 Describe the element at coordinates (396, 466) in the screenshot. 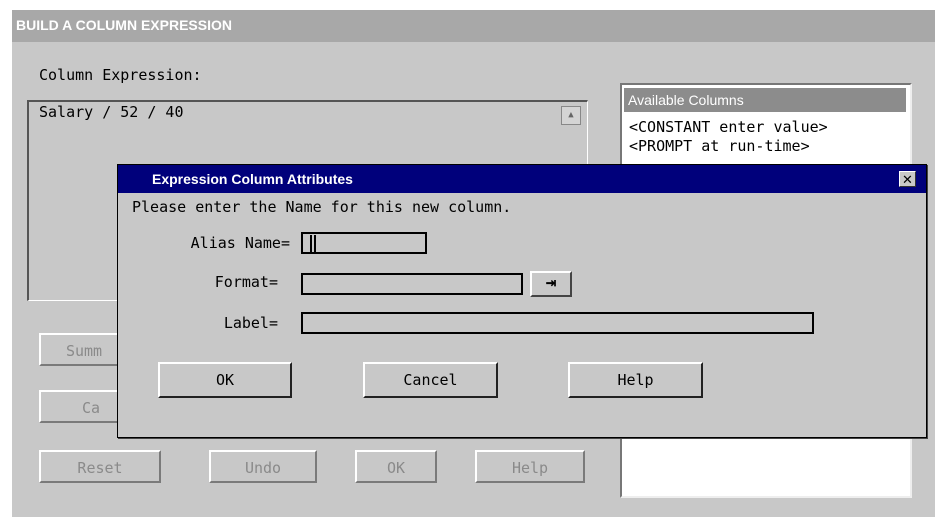

I see `ok-button-bg: OK` at that location.